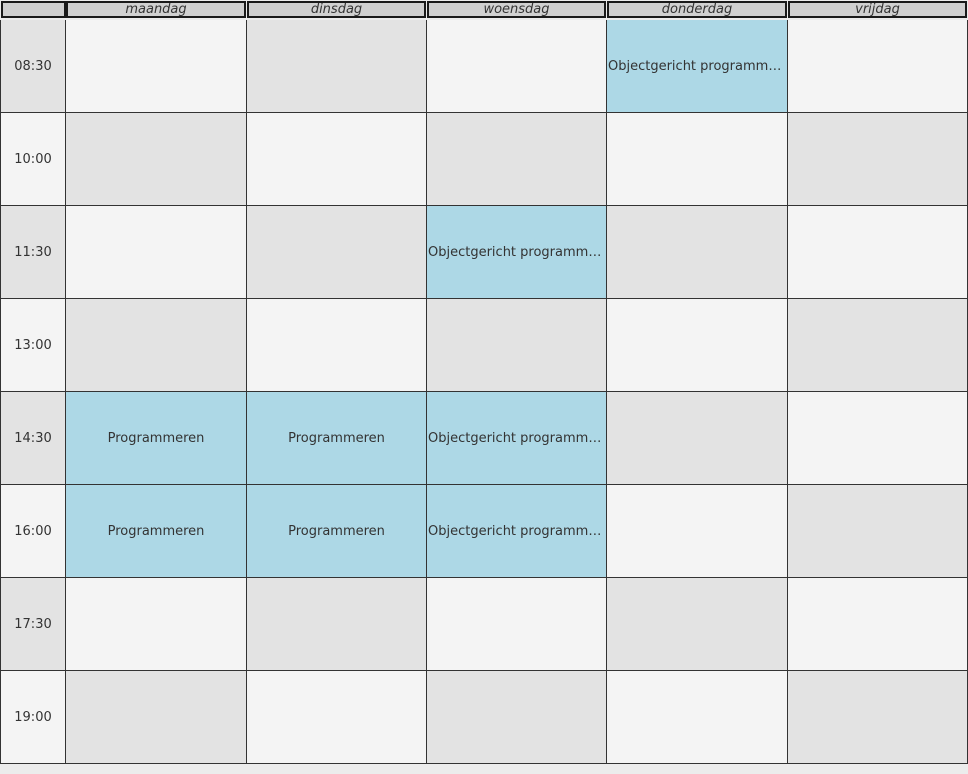 Image resolution: width=968 pixels, height=774 pixels. I want to click on day-header-donderdag: donderdag, so click(697, 9).